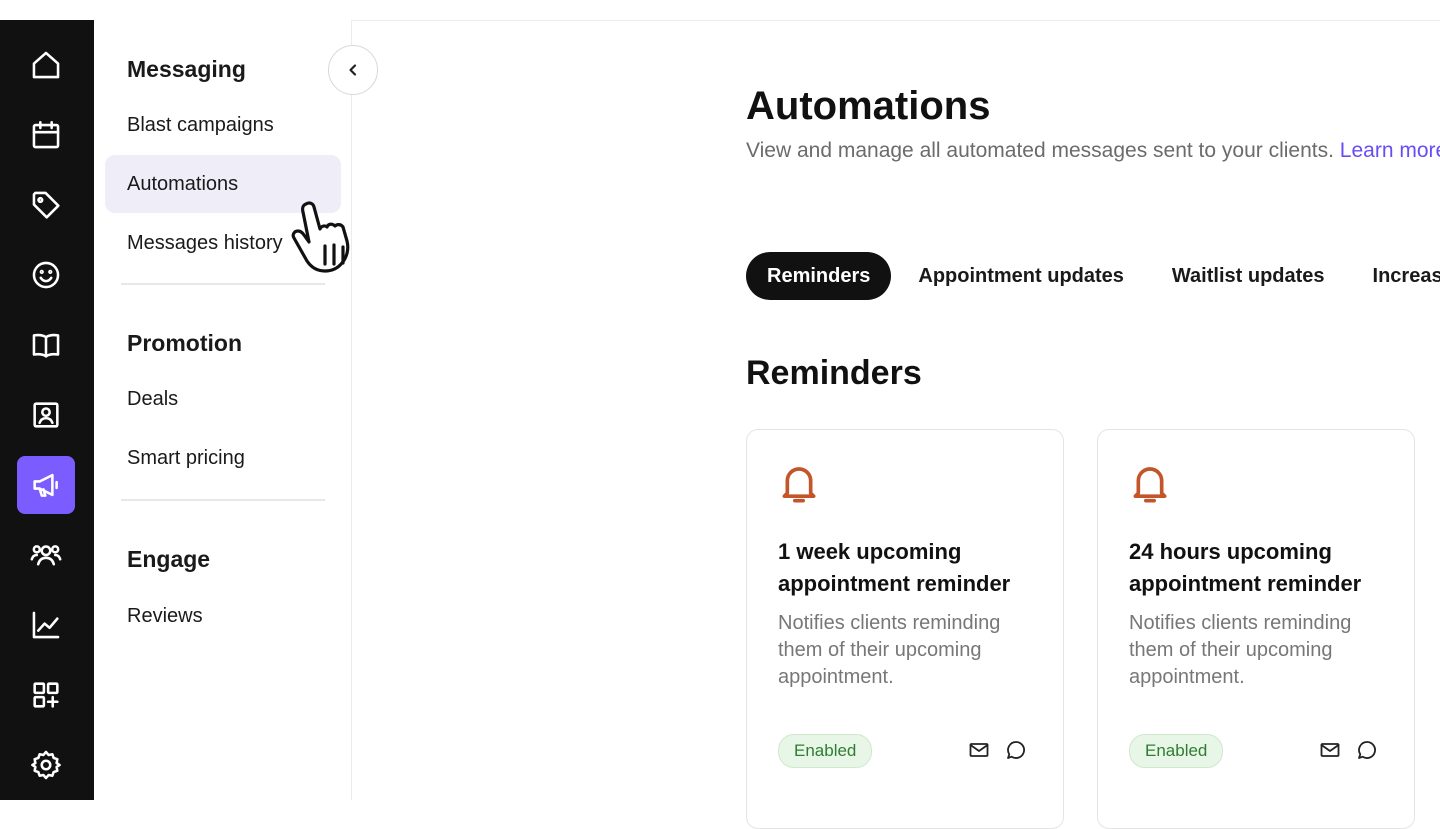  What do you see at coordinates (223, 458) in the screenshot?
I see `subnav-item-smart-pricing: Smart pricing` at bounding box center [223, 458].